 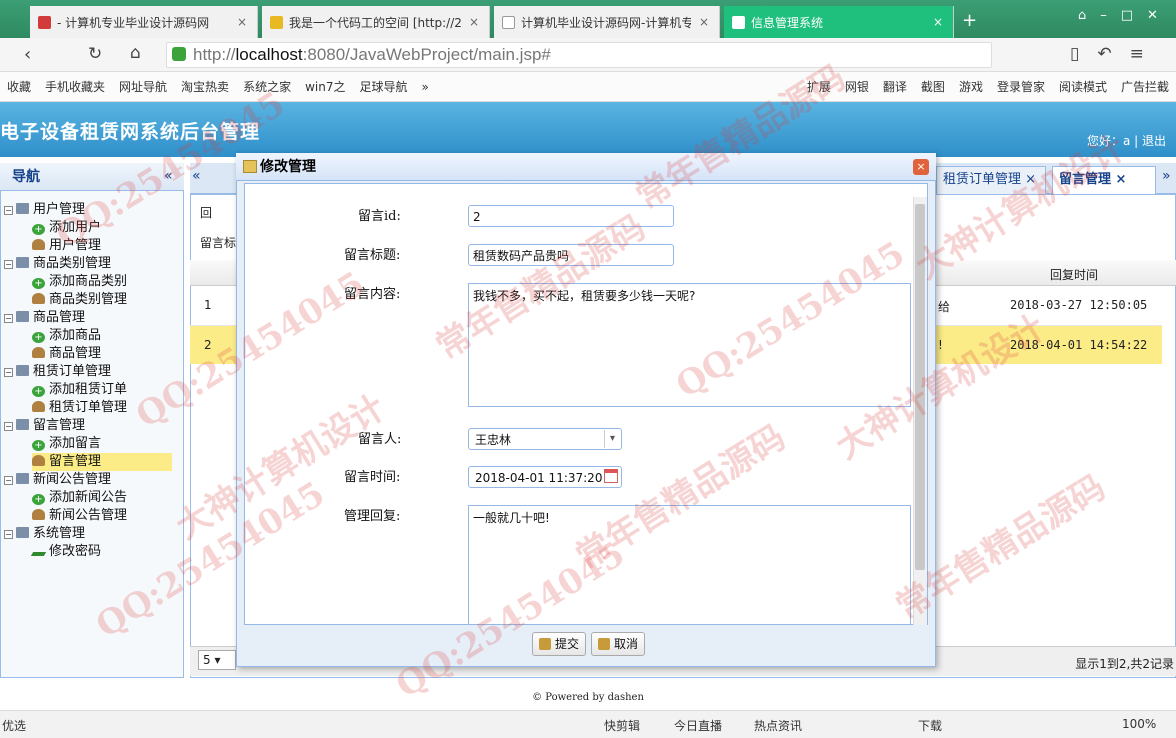 I want to click on nav-group: − 商品管理, so click(x=44, y=318).